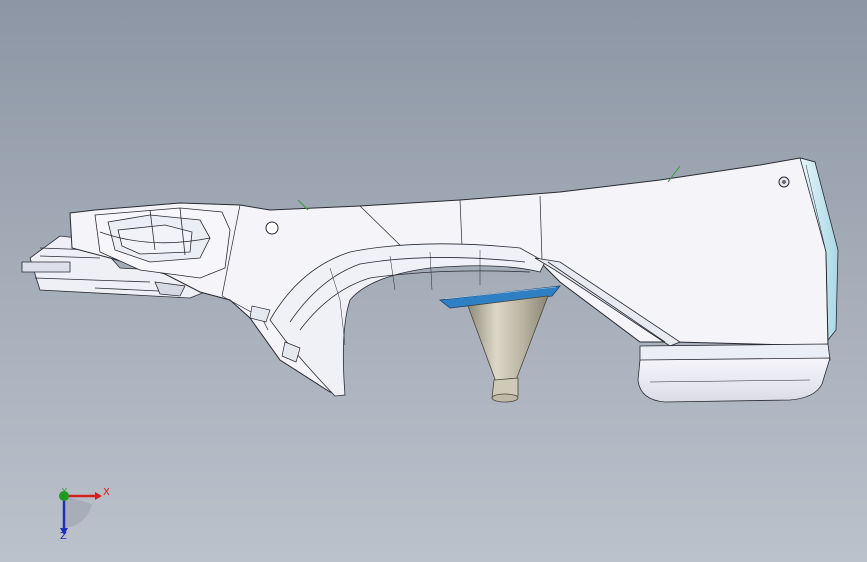  Describe the element at coordinates (106, 492) in the screenshot. I see `axis-x-label: X` at that location.